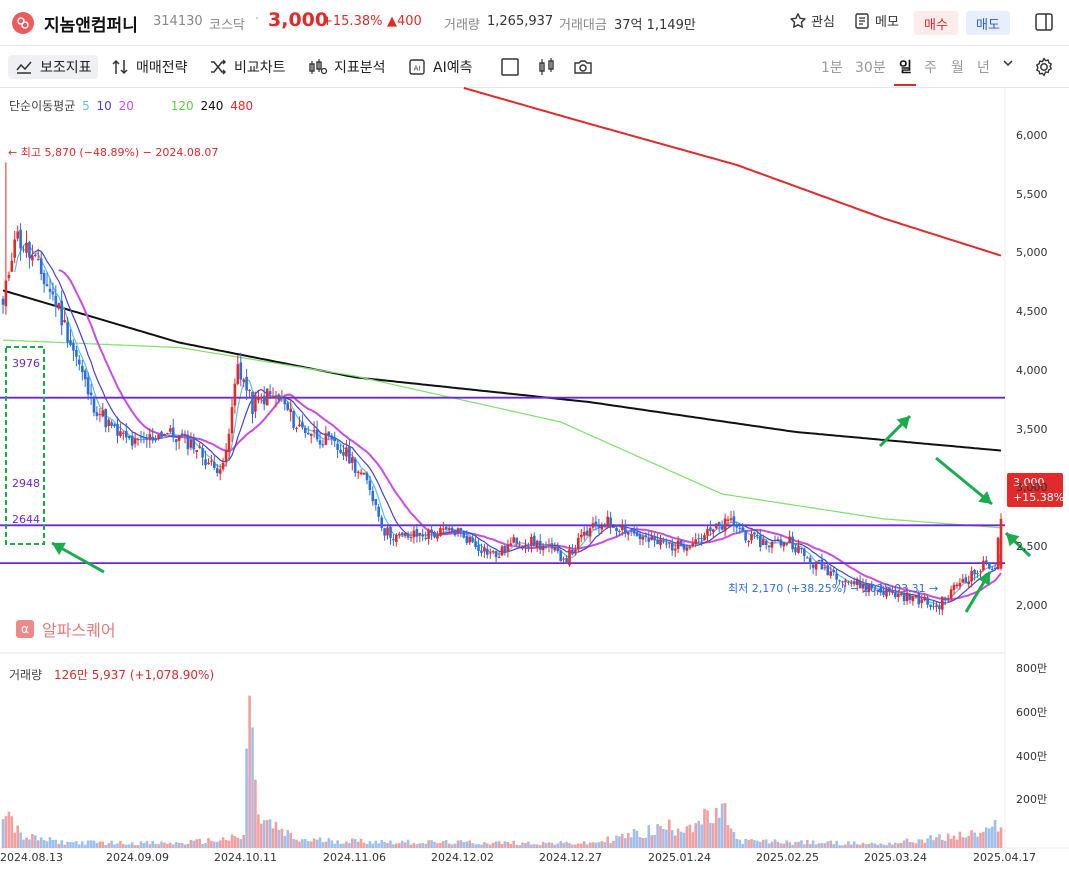 The image size is (1069, 878). Describe the element at coordinates (126, 106) in the screenshot. I see `ma20-label: 20` at that location.